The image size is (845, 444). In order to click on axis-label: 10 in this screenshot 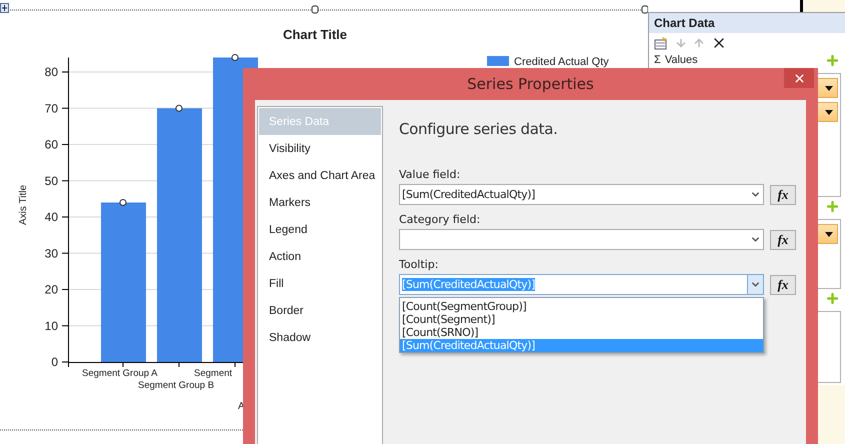, I will do `click(51, 325)`.